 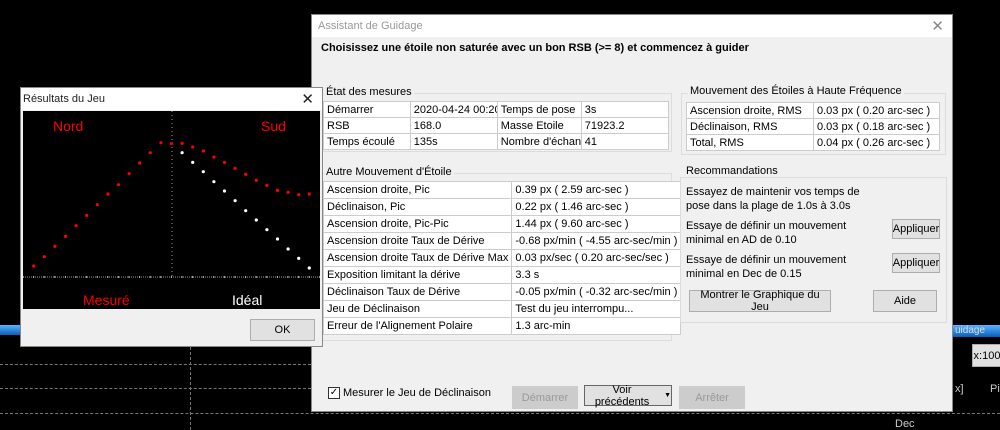 I want to click on table-cell: Total, RMS, so click(x=750, y=142).